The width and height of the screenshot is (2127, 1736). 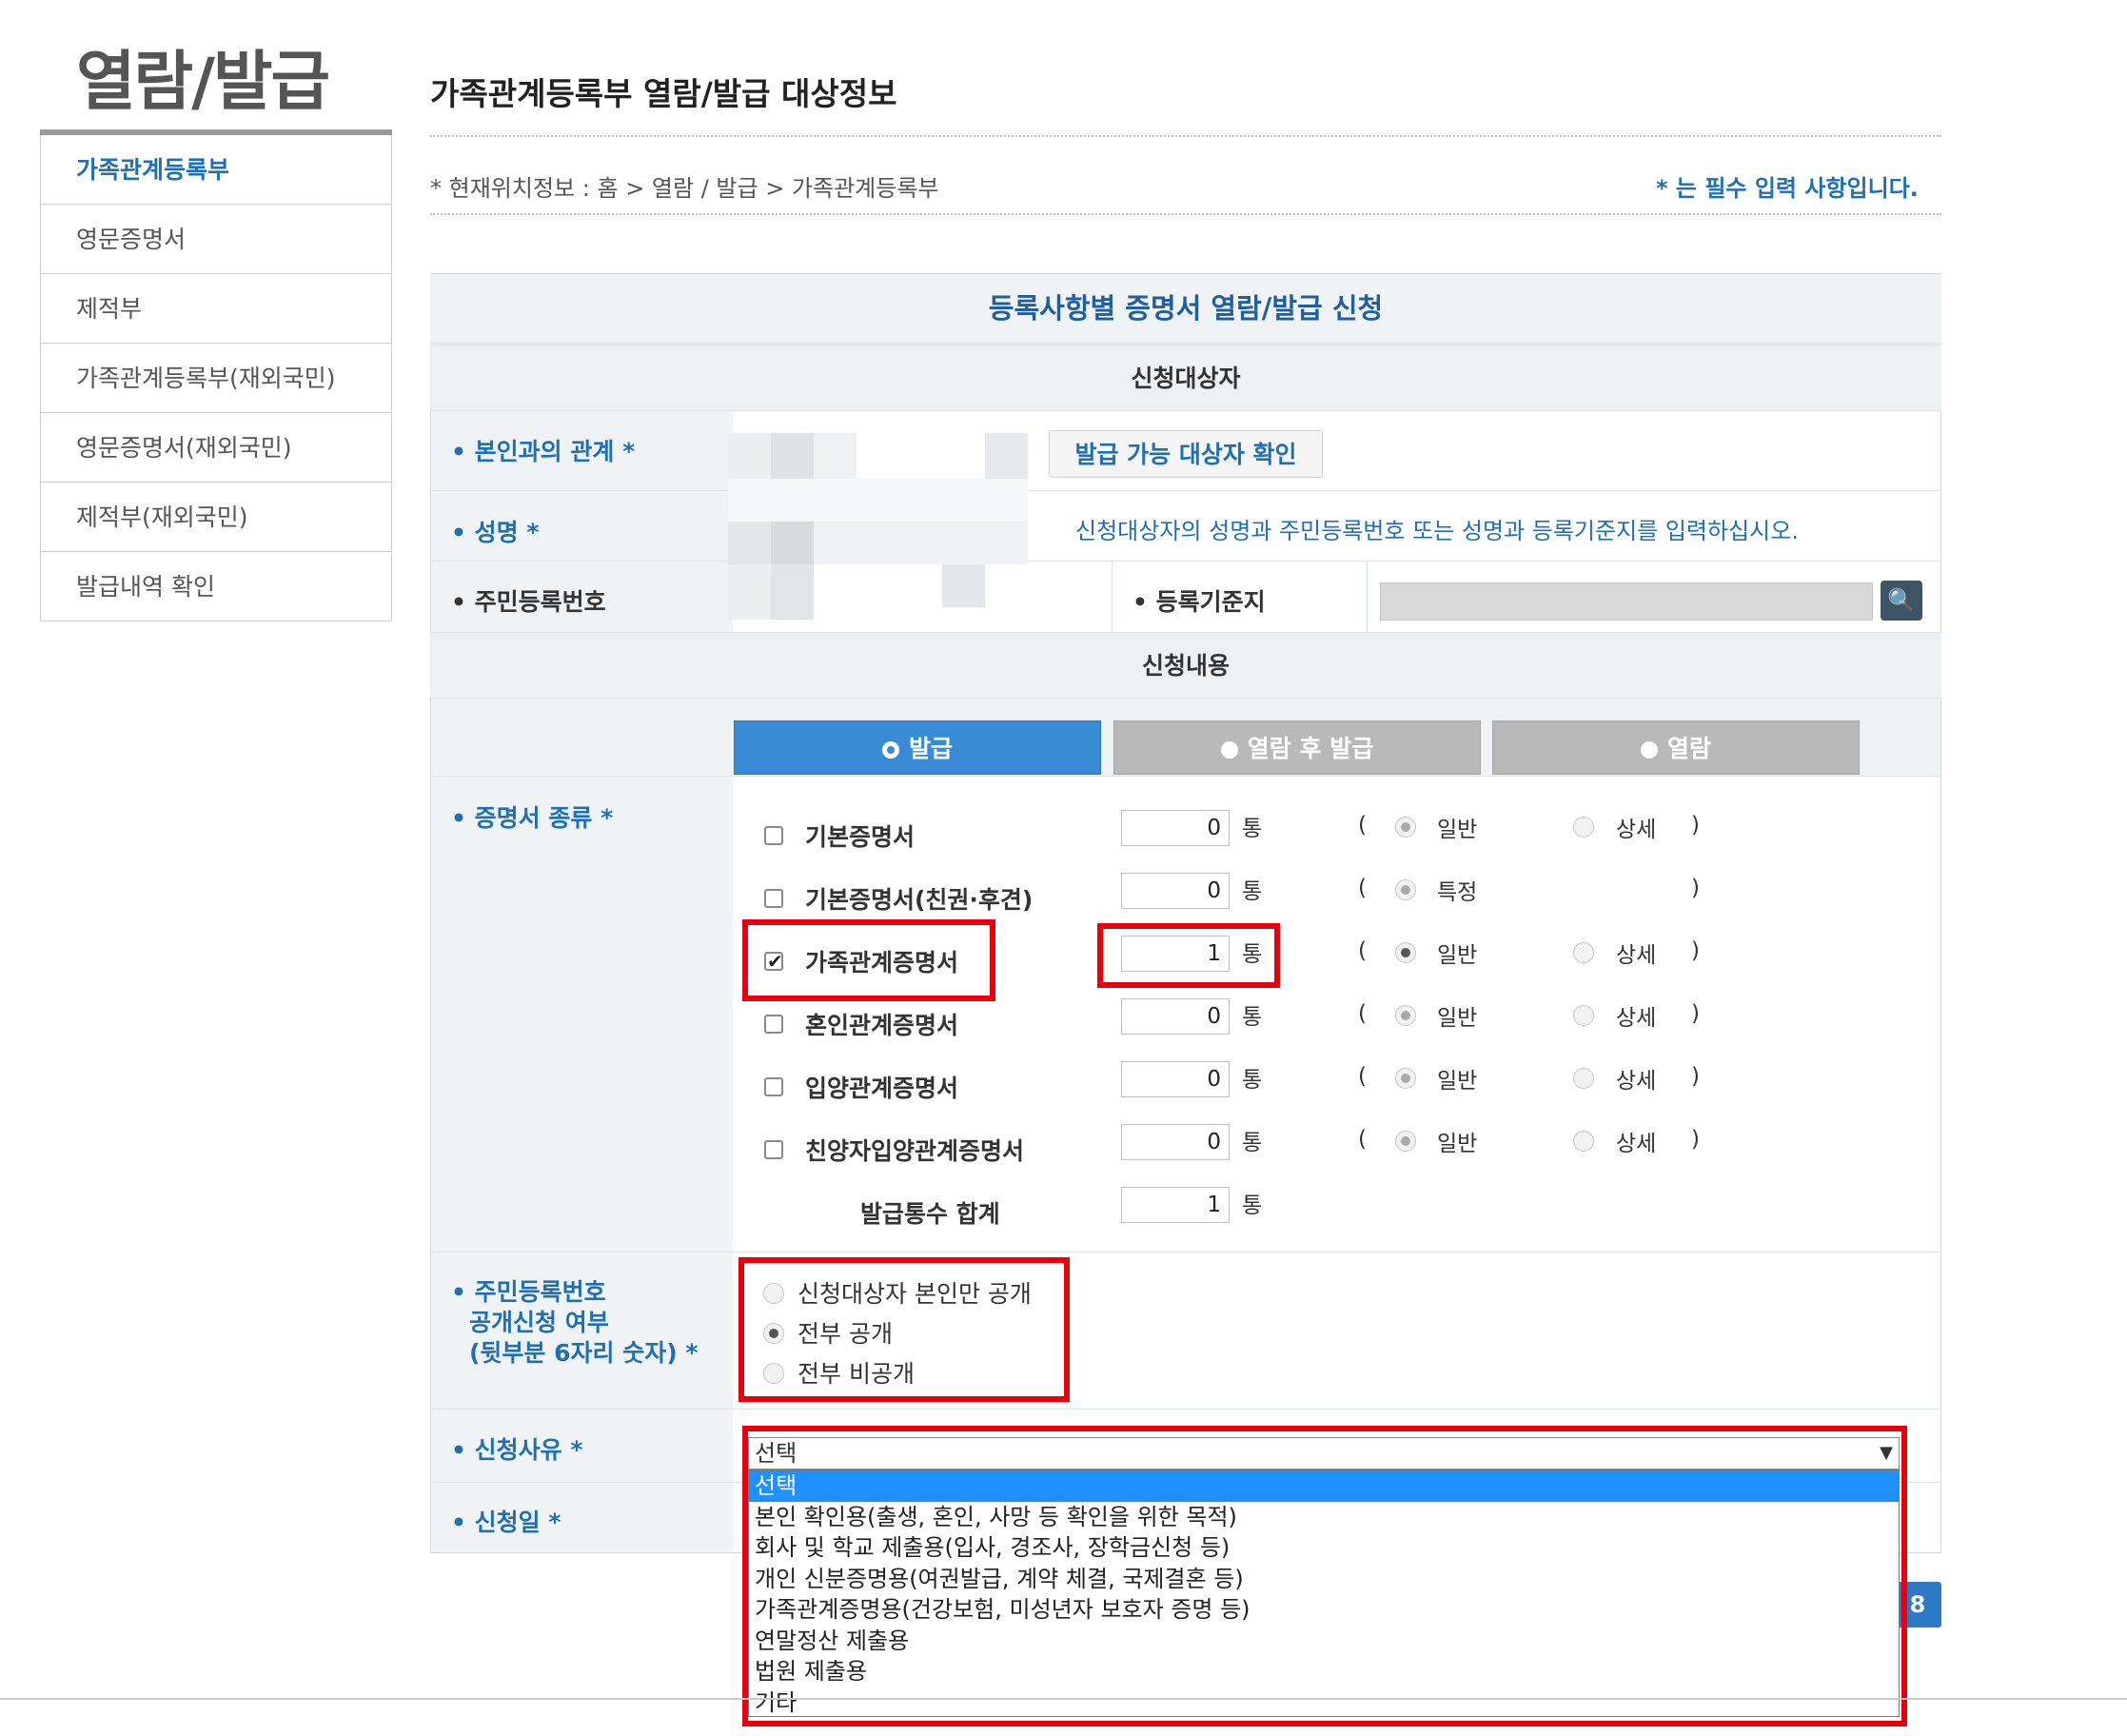 What do you see at coordinates (1367, 597) in the screenshot?
I see `cell-divider` at bounding box center [1367, 597].